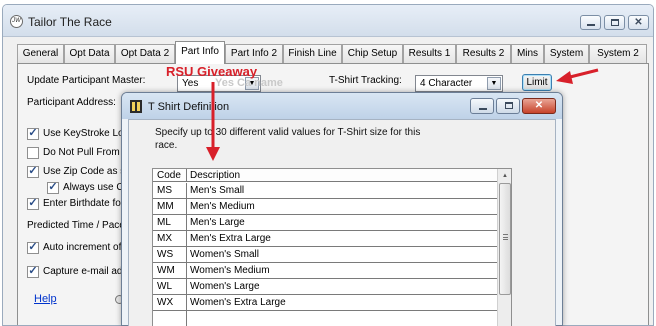 The height and width of the screenshot is (326, 656). I want to click on annotation-arrow-left, so click(584, 73).